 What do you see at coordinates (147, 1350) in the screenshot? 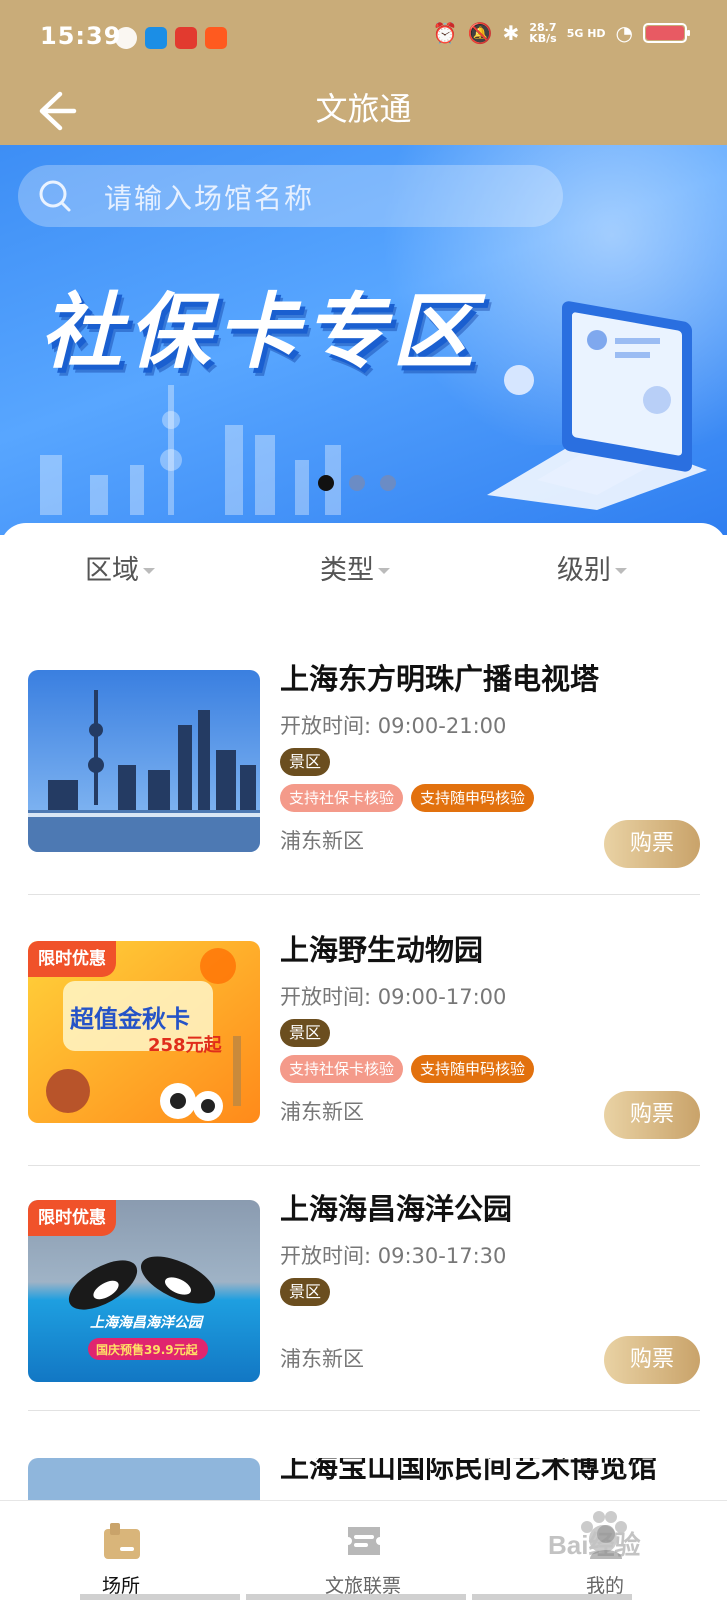
I see `image-price: 国庆预售39.9元起` at bounding box center [147, 1350].